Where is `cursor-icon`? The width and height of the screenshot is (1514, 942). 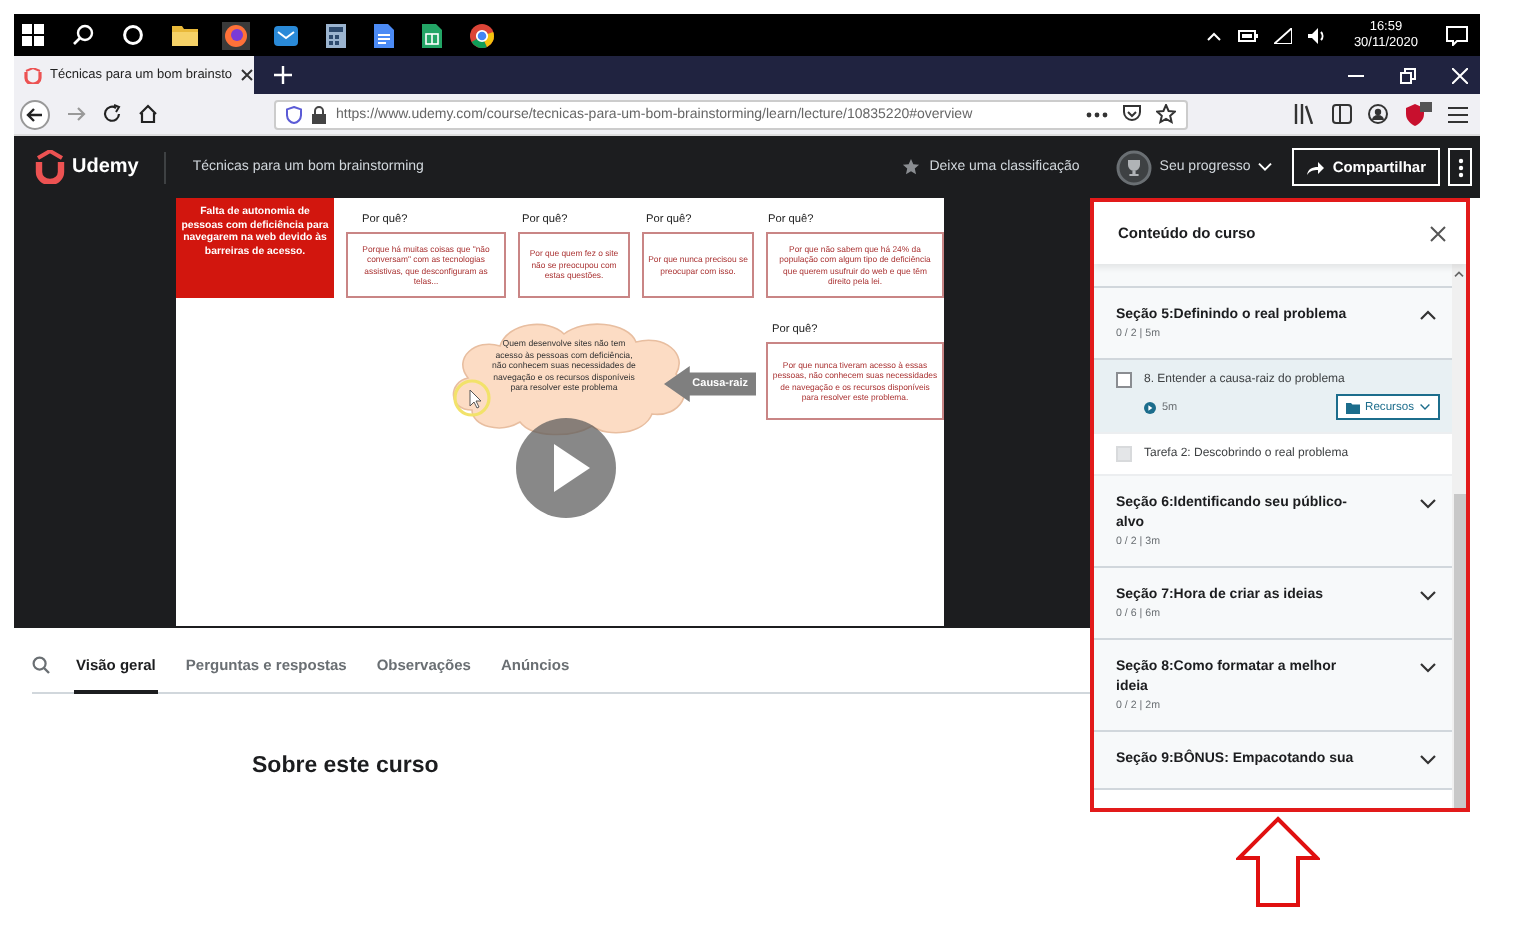 cursor-icon is located at coordinates (472, 398).